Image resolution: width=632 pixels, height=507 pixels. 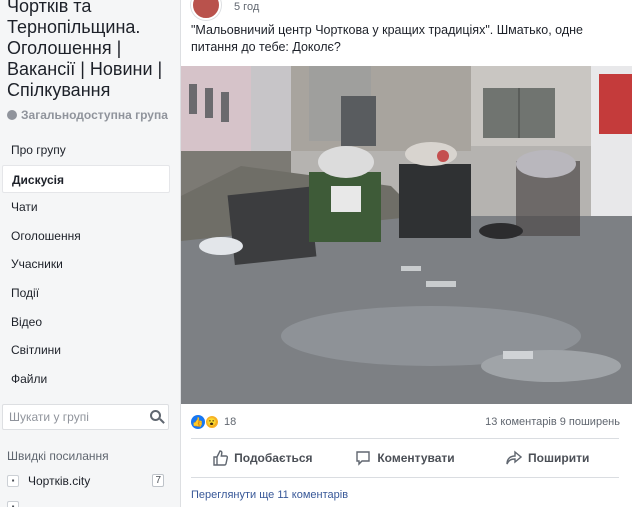 What do you see at coordinates (59, 481) in the screenshot?
I see `quick-link-label: Чортків.city` at bounding box center [59, 481].